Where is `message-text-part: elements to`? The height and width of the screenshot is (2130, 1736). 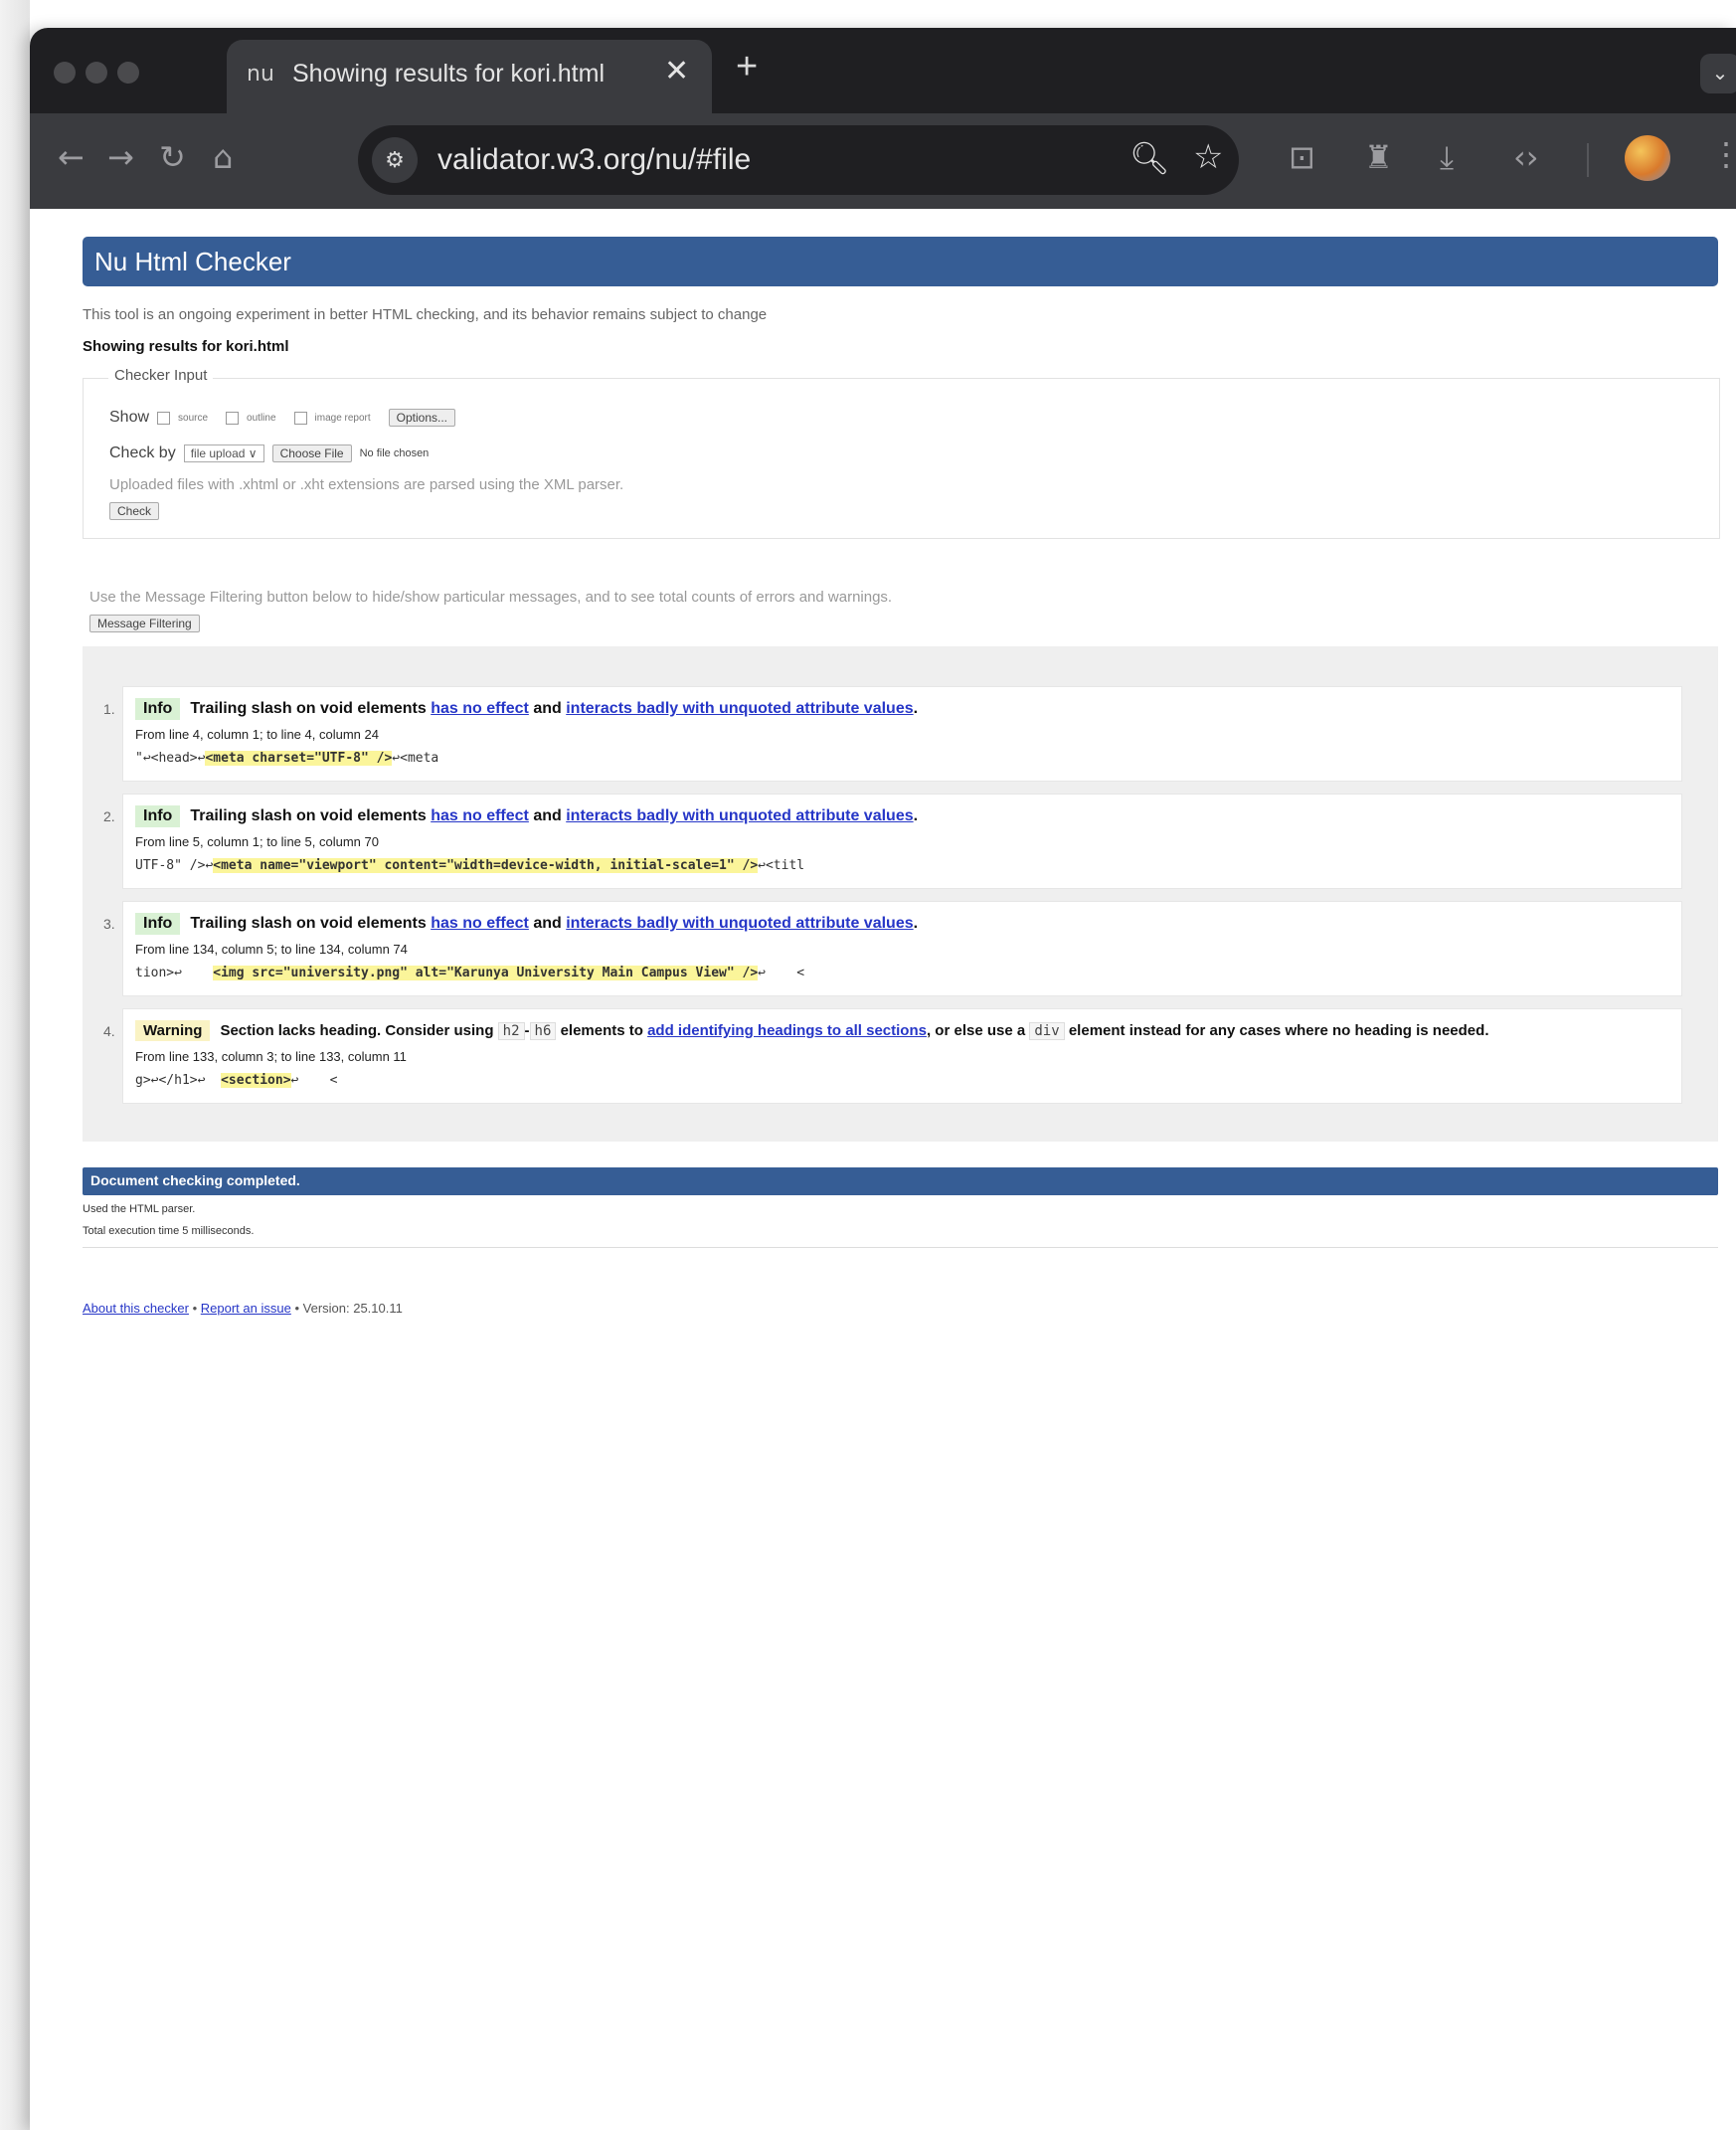
message-text-part: elements to is located at coordinates (601, 1030).